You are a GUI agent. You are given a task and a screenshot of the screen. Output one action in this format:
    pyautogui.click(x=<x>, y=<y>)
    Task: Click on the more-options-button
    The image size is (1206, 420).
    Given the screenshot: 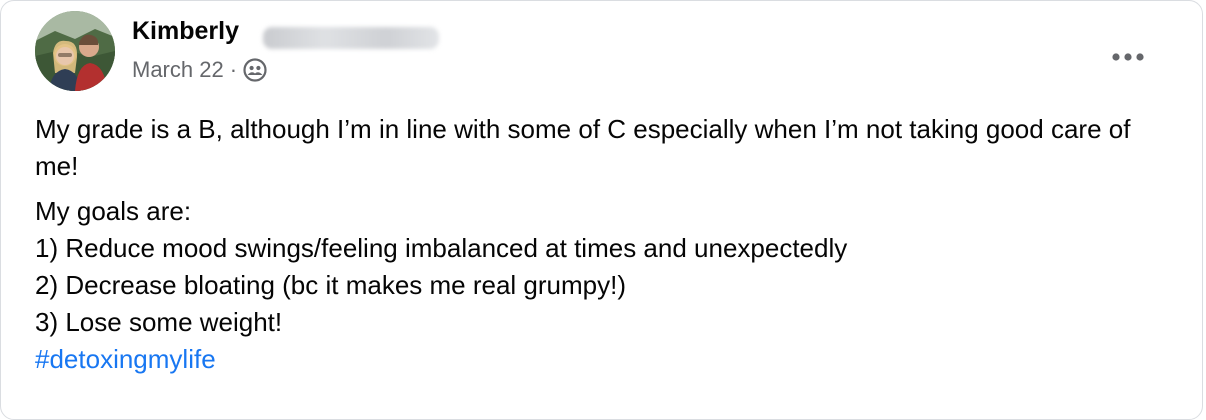 What is the action you would take?
    pyautogui.click(x=1128, y=57)
    